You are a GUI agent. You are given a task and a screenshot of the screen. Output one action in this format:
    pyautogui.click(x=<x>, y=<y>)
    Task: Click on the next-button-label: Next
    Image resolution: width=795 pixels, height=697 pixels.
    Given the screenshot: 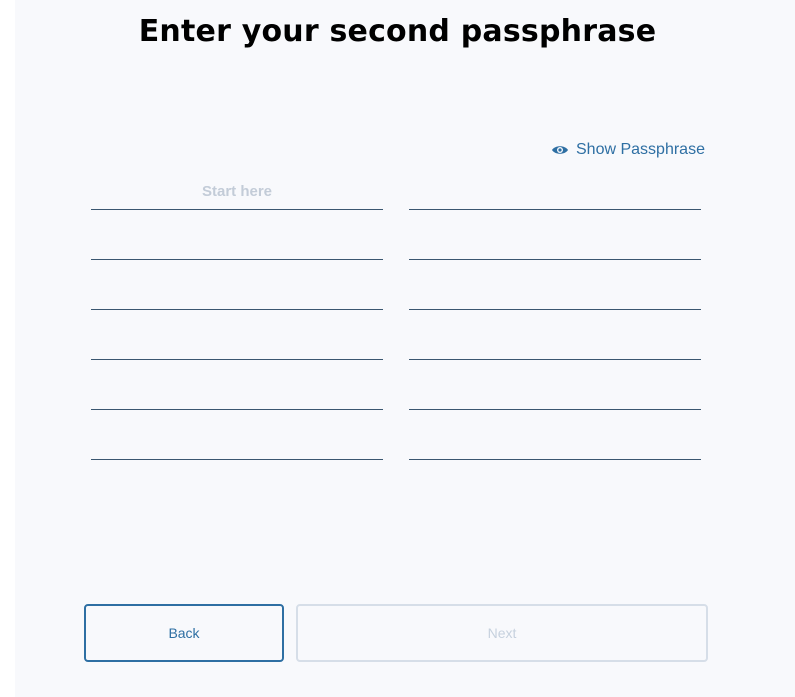 What is the action you would take?
    pyautogui.click(x=502, y=633)
    